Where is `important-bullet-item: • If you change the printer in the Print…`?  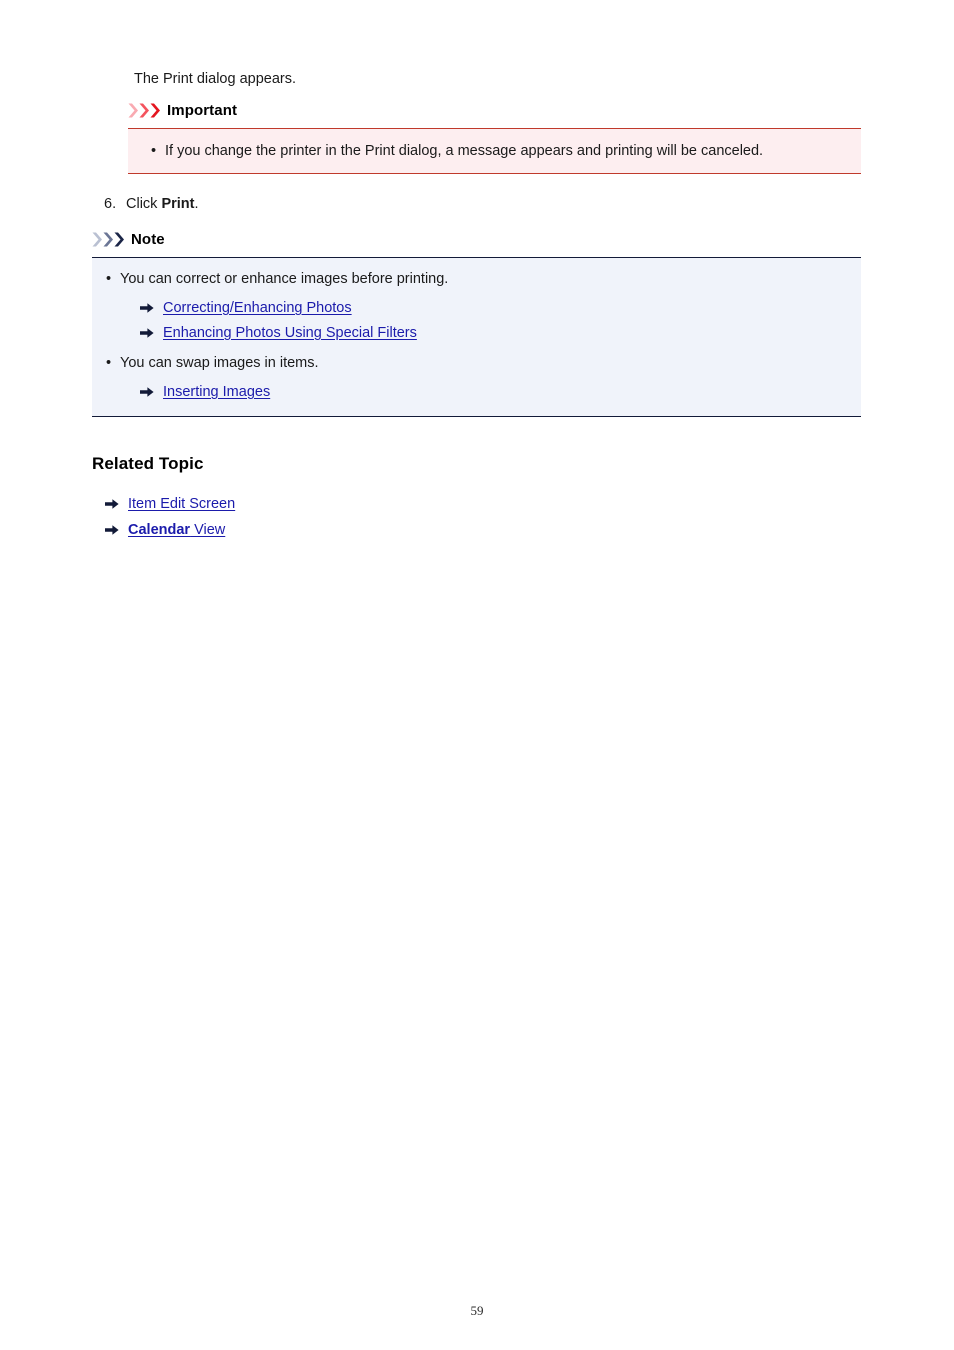 important-bullet-item: • If you change the printer in the Print… is located at coordinates (494, 151).